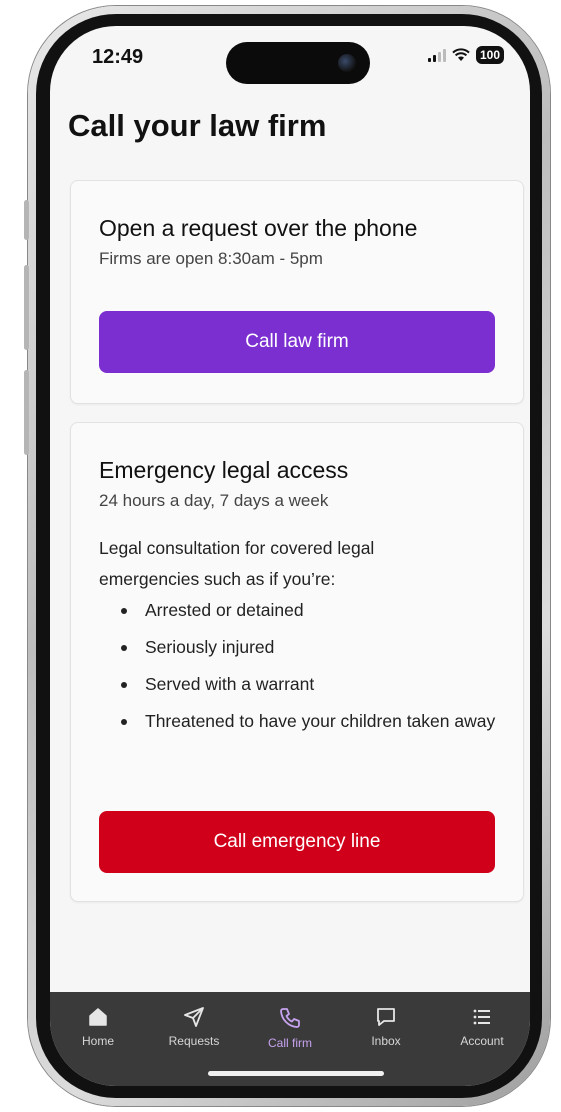 This screenshot has height=1112, width=561. I want to click on tab-label: Requests, so click(194, 1041).